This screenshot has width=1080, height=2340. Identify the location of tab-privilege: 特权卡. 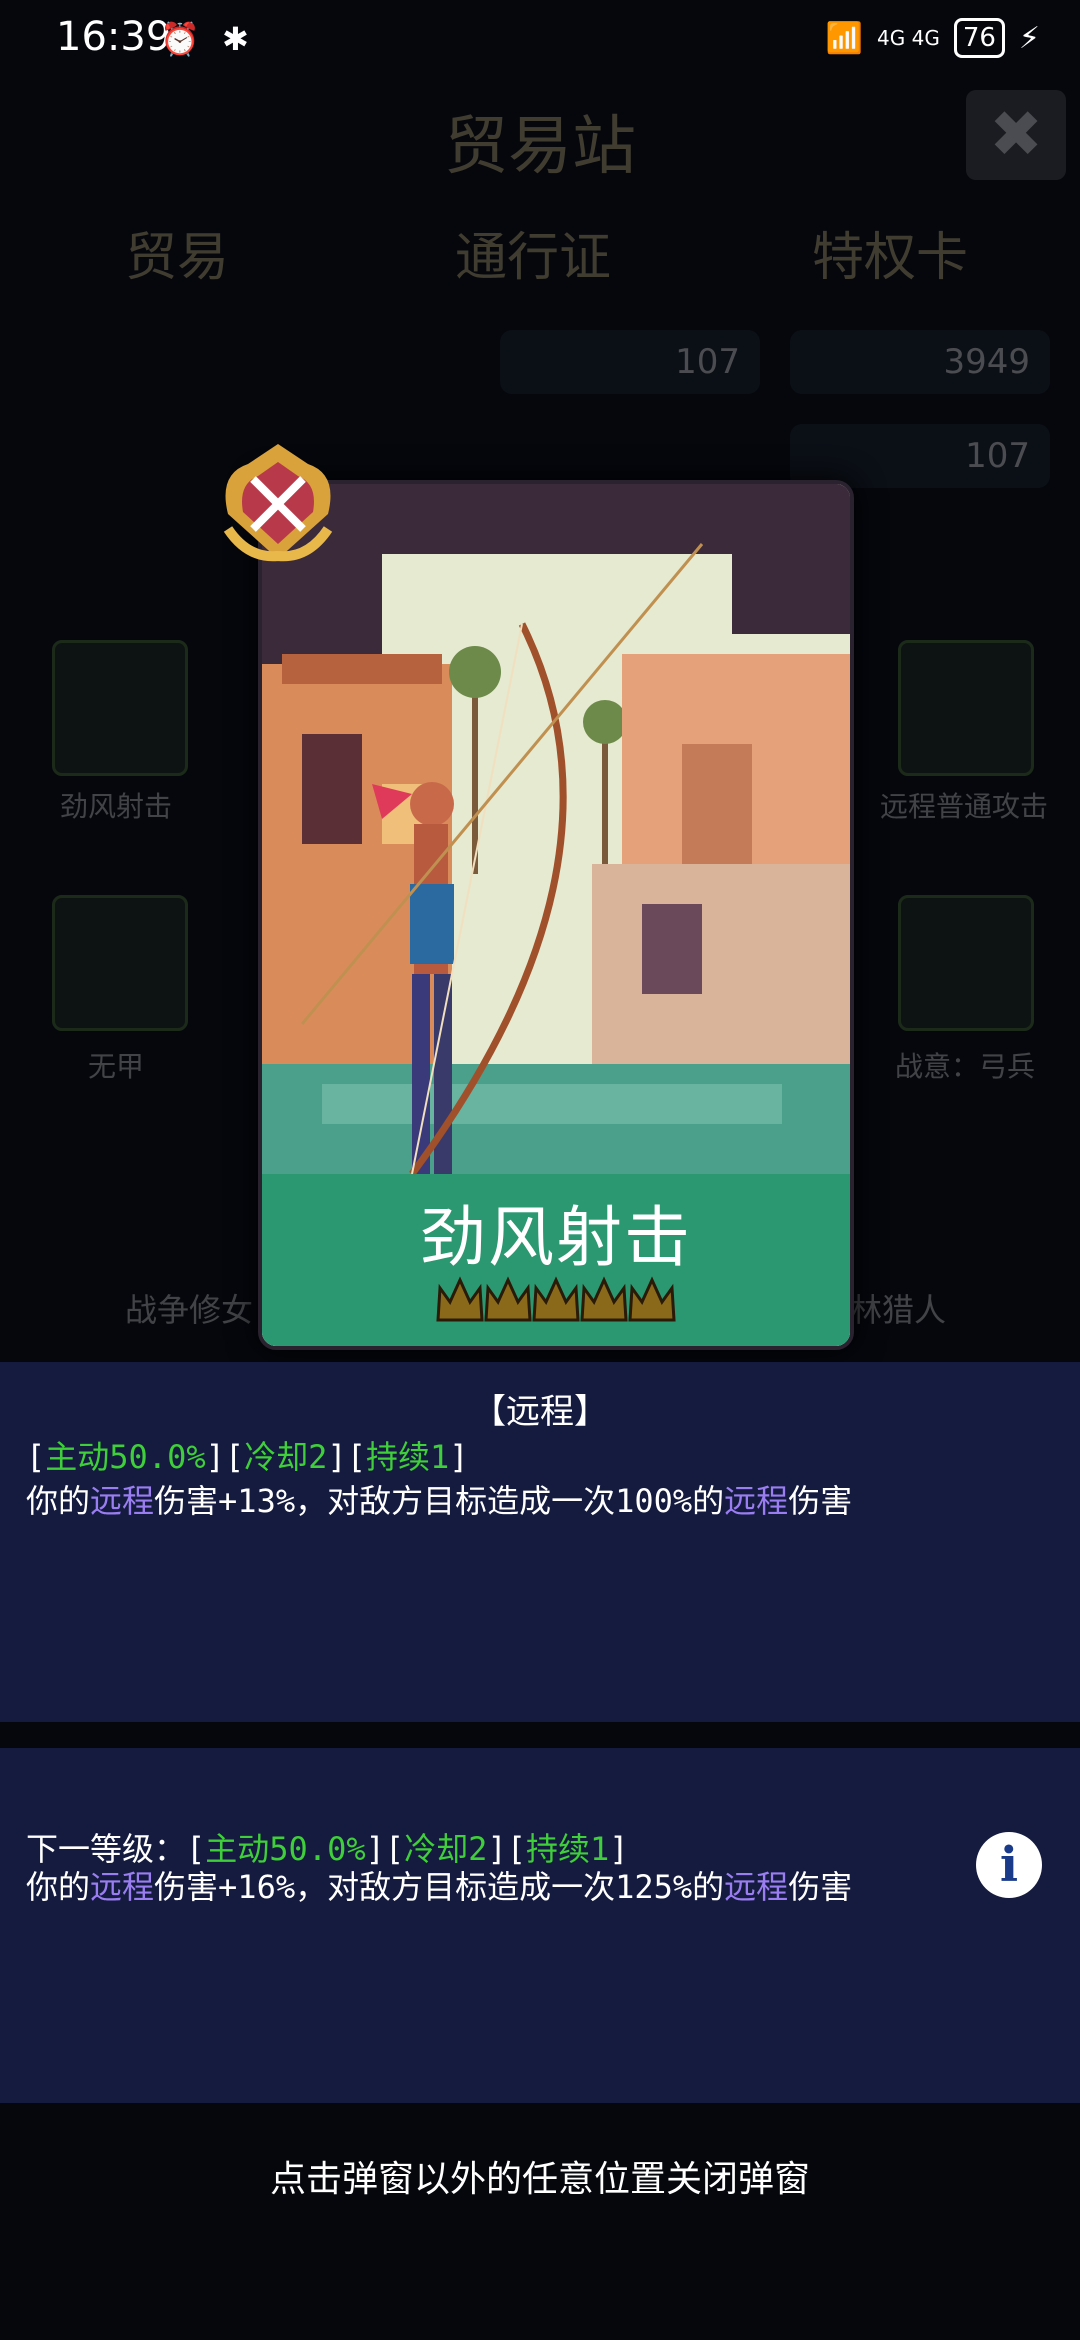
(890, 252).